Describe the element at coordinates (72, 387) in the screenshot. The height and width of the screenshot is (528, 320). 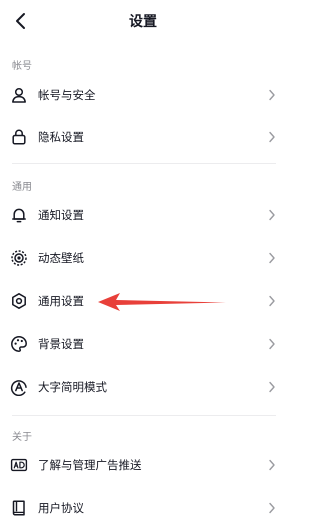
I see `settings-item-label: 大字简明模式` at that location.